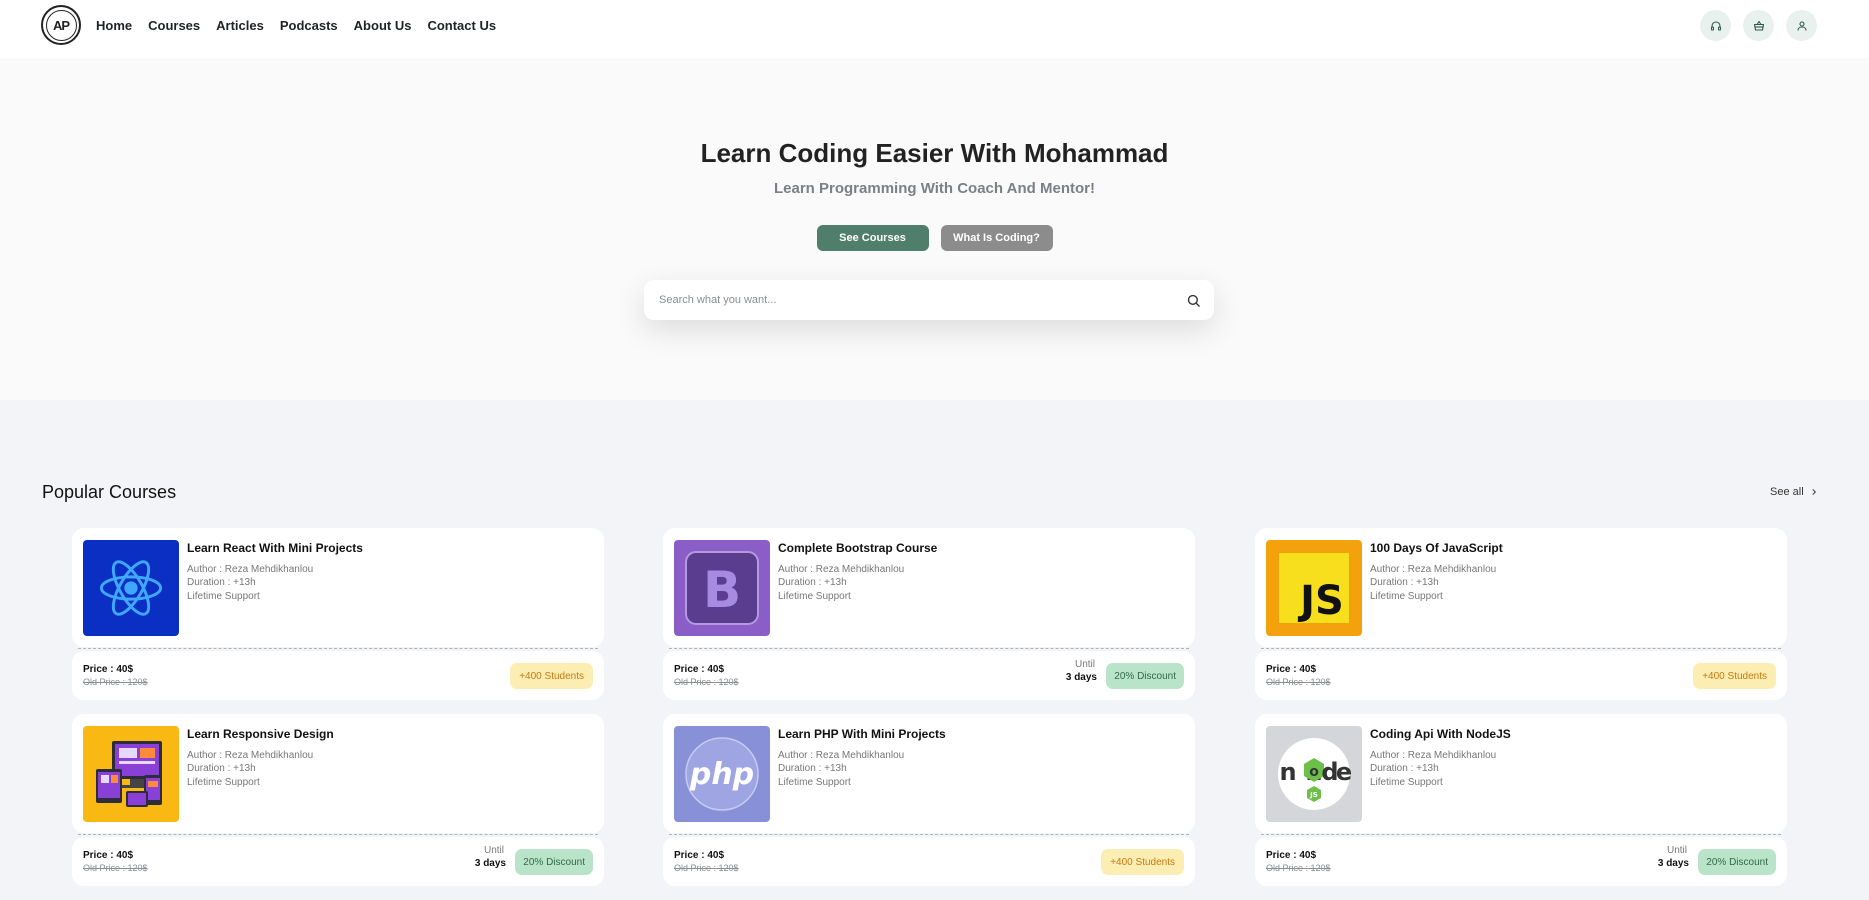  What do you see at coordinates (114, 25) in the screenshot?
I see `nav-home: Home` at bounding box center [114, 25].